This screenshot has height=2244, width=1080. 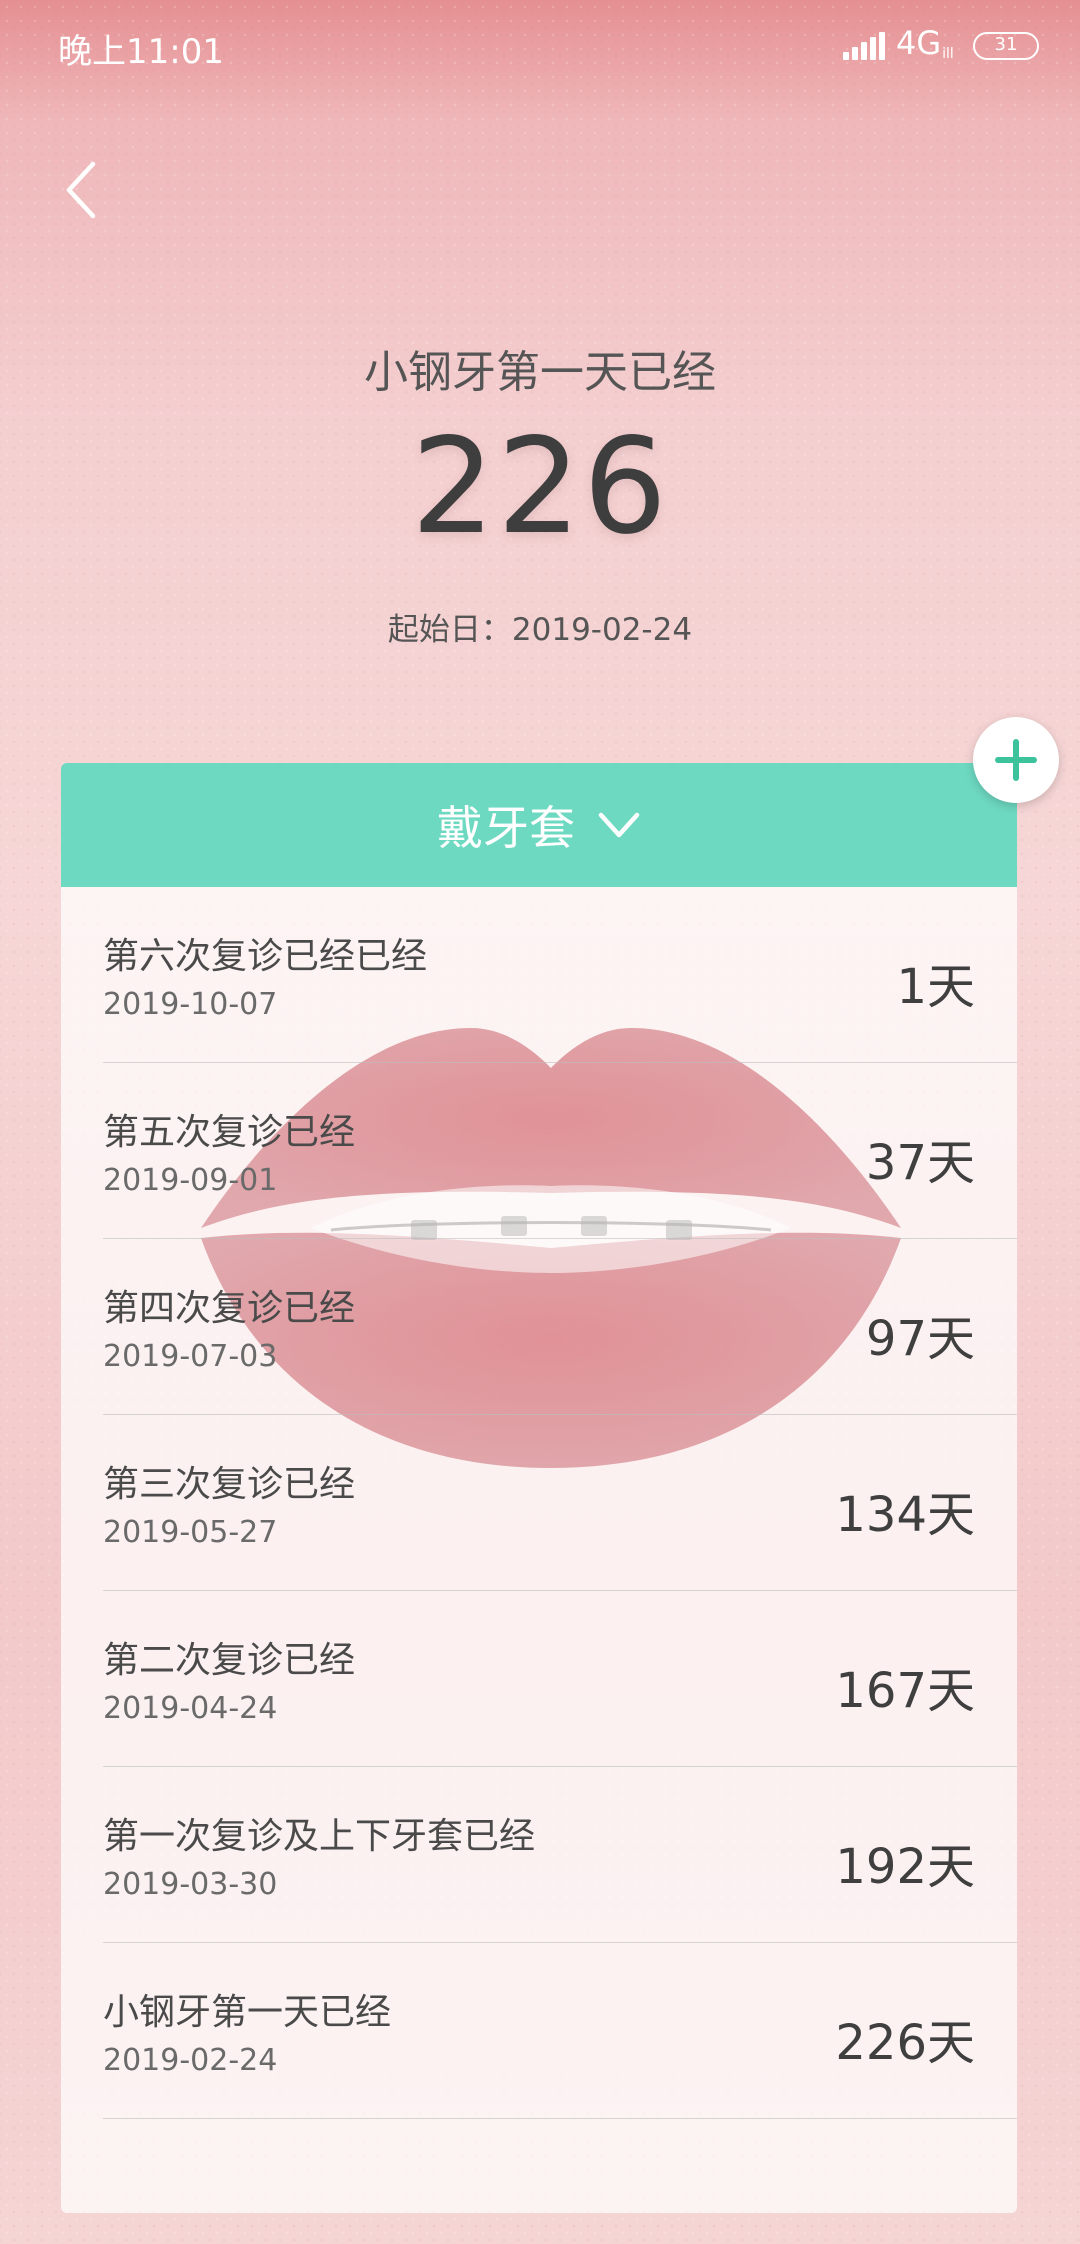 What do you see at coordinates (190, 1356) in the screenshot?
I see `record-date: 2019-07-03` at bounding box center [190, 1356].